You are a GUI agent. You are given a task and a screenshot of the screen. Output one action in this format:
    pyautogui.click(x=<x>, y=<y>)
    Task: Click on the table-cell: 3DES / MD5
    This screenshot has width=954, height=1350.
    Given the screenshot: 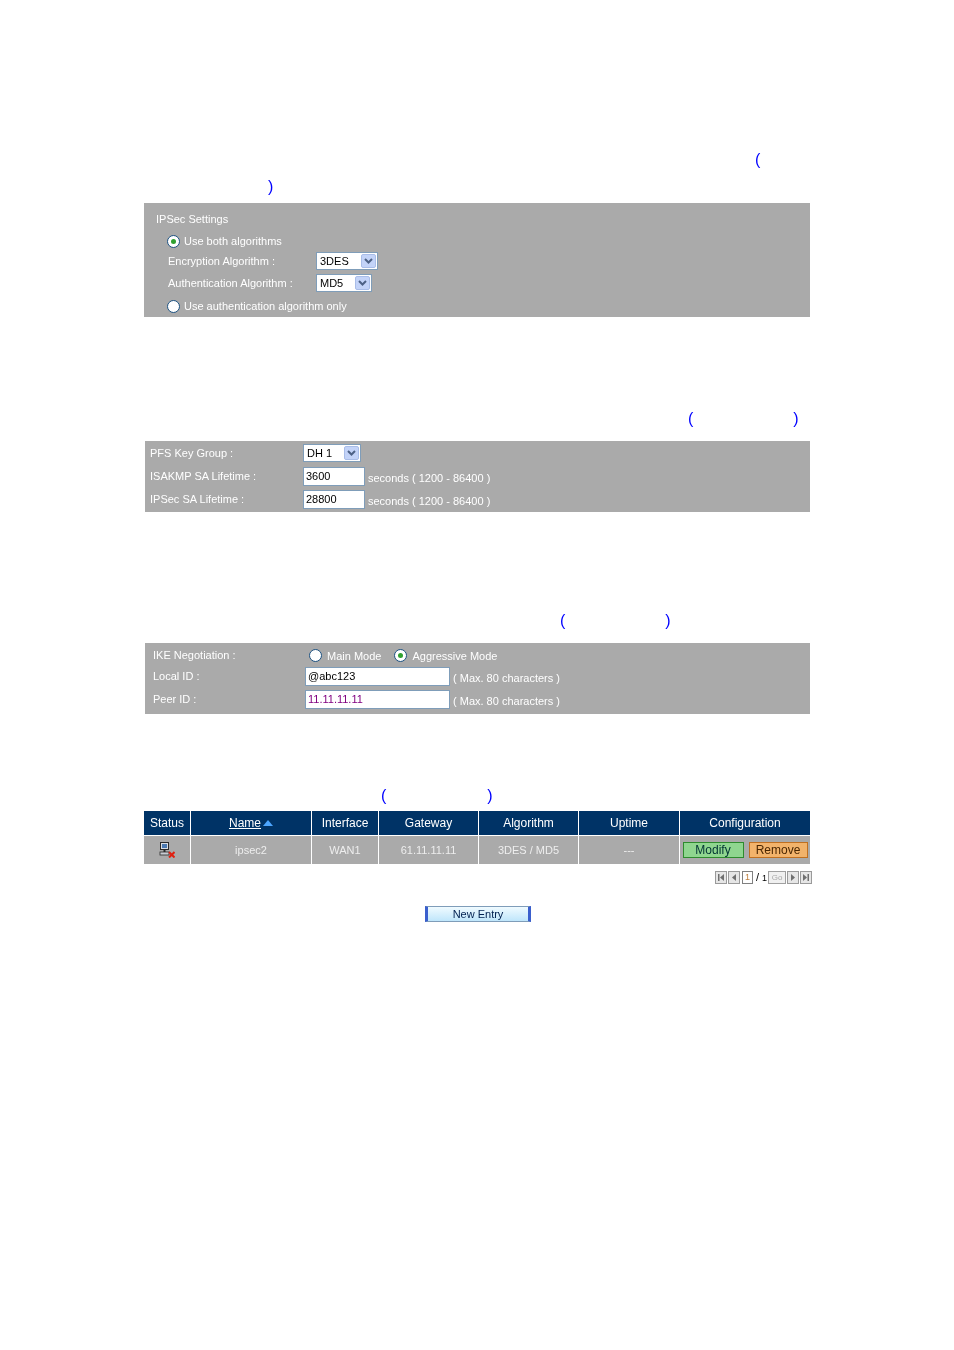 What is the action you would take?
    pyautogui.click(x=528, y=850)
    